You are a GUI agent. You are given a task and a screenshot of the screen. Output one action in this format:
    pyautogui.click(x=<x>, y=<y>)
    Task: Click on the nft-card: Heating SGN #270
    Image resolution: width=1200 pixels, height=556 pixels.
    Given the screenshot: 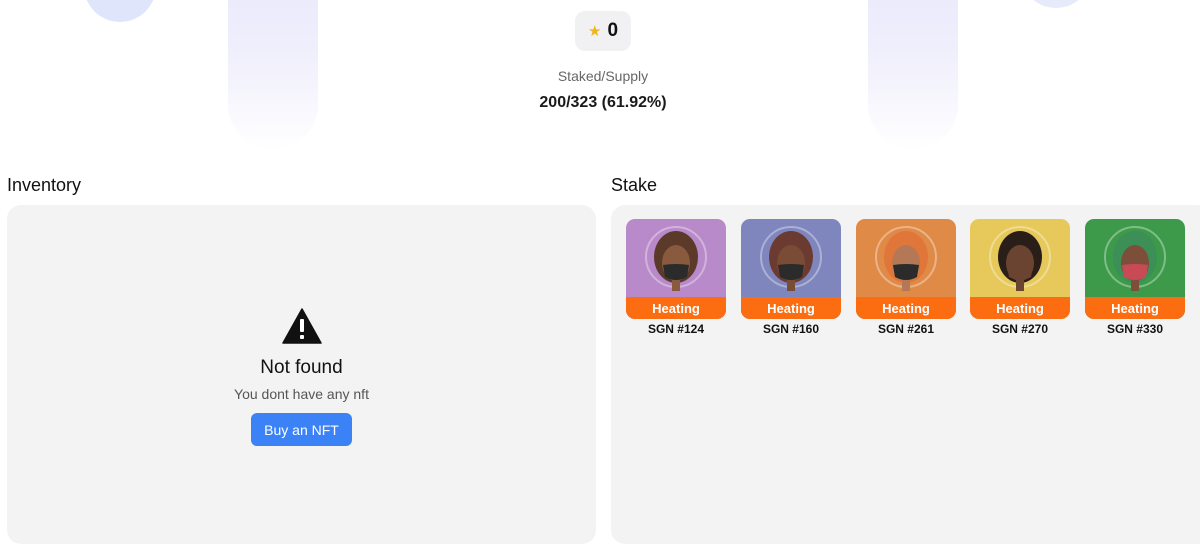 What is the action you would take?
    pyautogui.click(x=1020, y=277)
    